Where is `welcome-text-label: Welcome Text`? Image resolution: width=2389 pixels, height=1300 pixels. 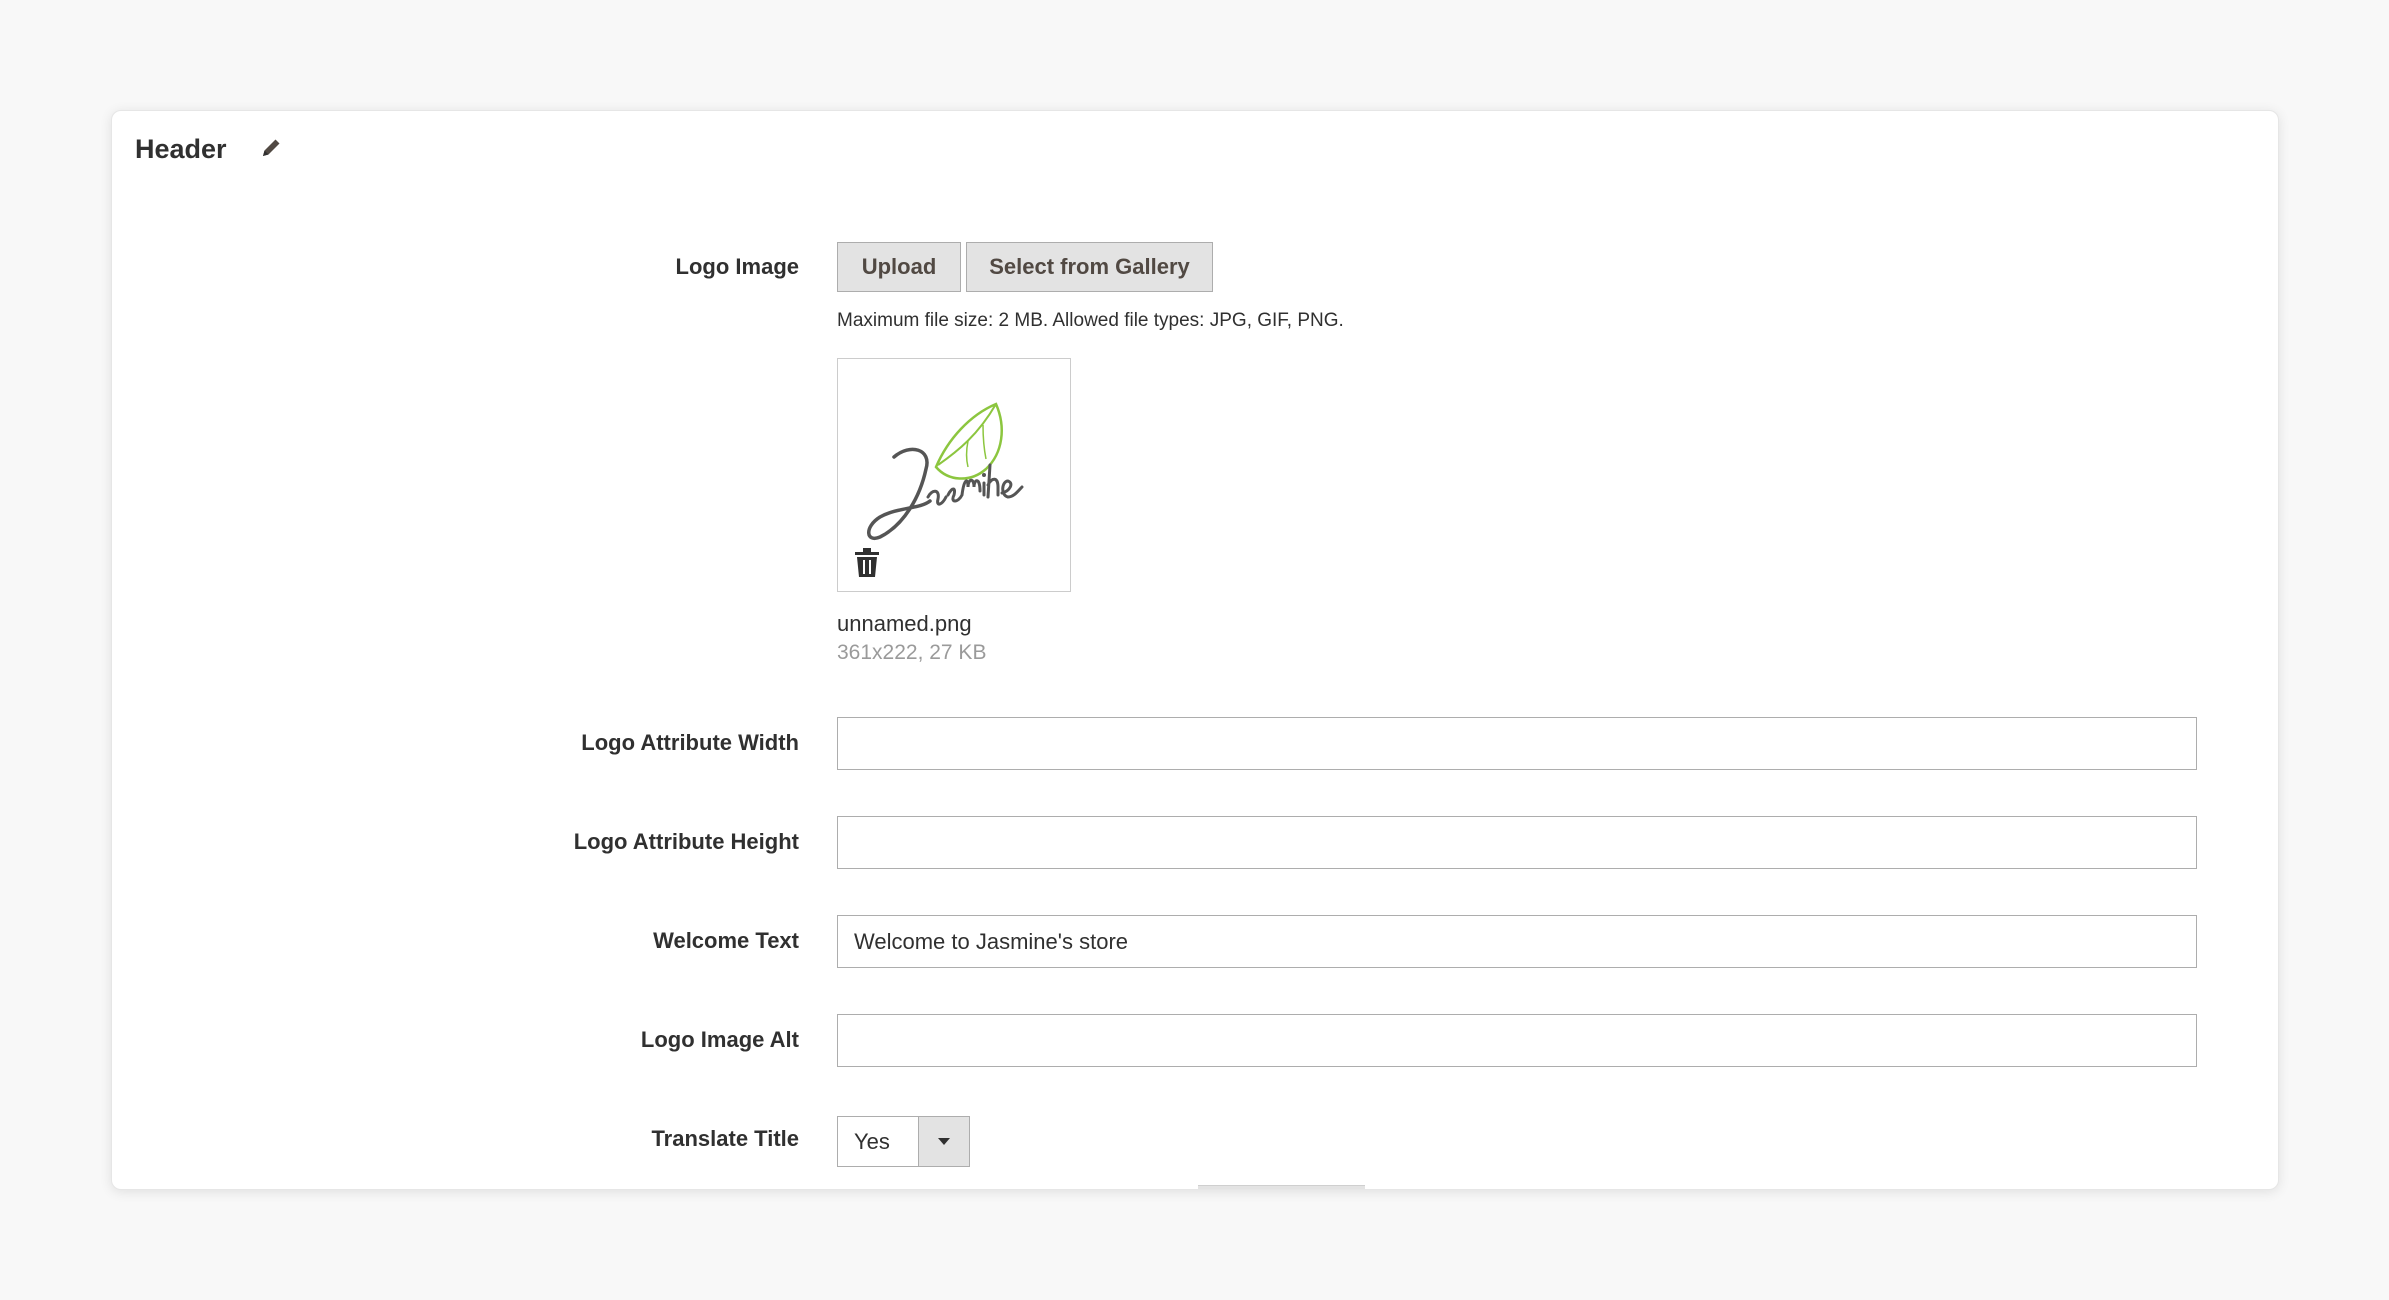 welcome-text-label: Welcome Text is located at coordinates (726, 940).